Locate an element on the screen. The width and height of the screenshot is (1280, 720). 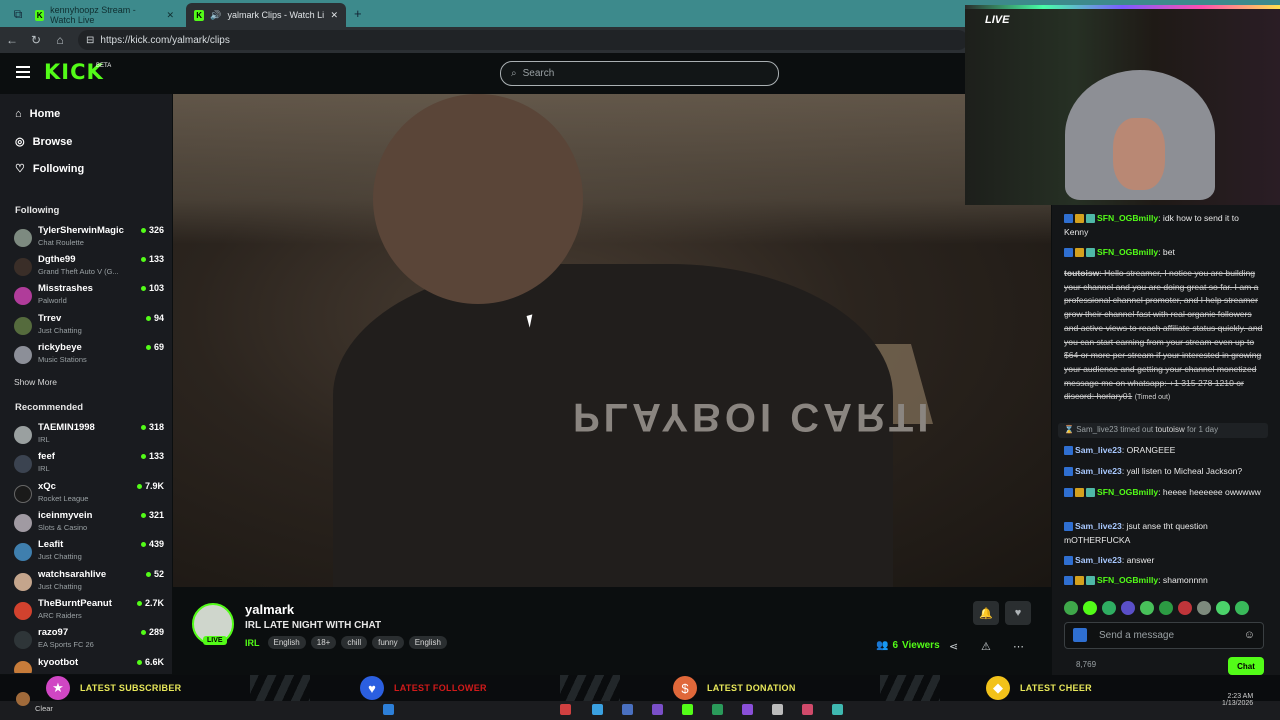
sidebar-item-browse: ◎ Browse is located at coordinates (43, 142).